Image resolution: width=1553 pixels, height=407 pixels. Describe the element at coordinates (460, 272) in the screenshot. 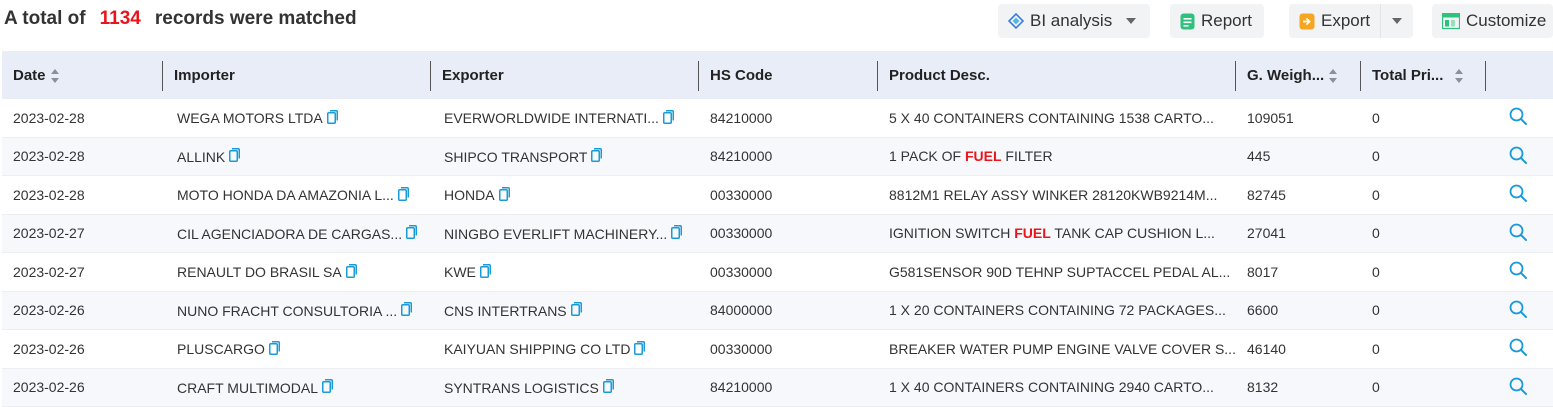

I see `exporter-link: KWE` at that location.